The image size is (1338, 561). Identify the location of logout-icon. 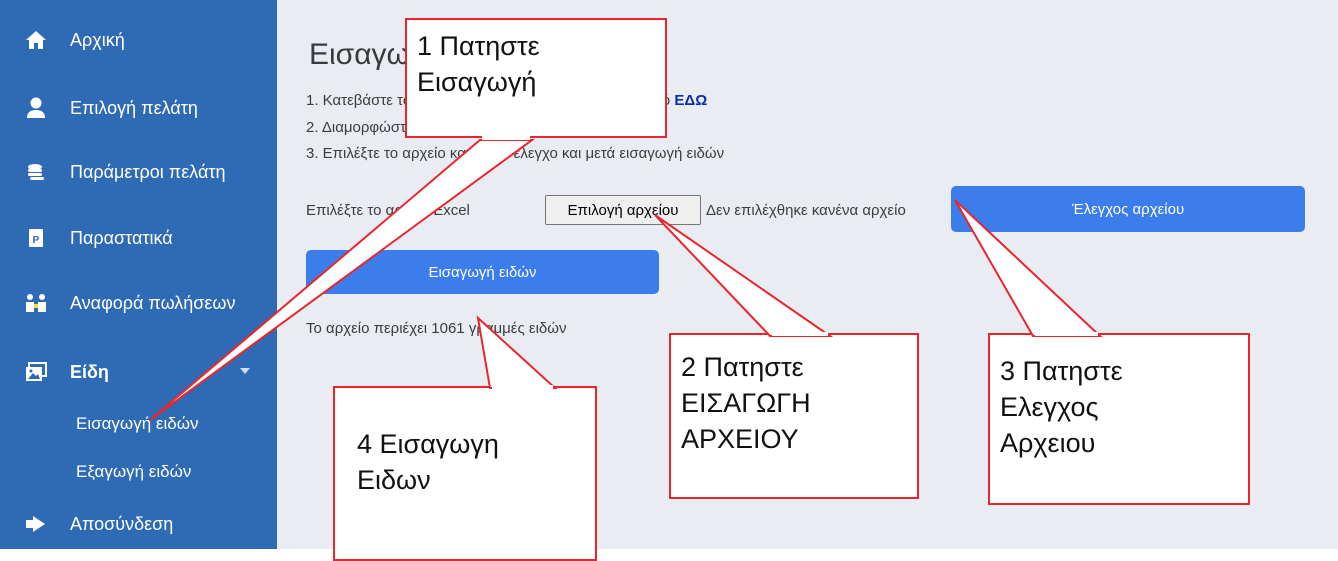
(36, 524).